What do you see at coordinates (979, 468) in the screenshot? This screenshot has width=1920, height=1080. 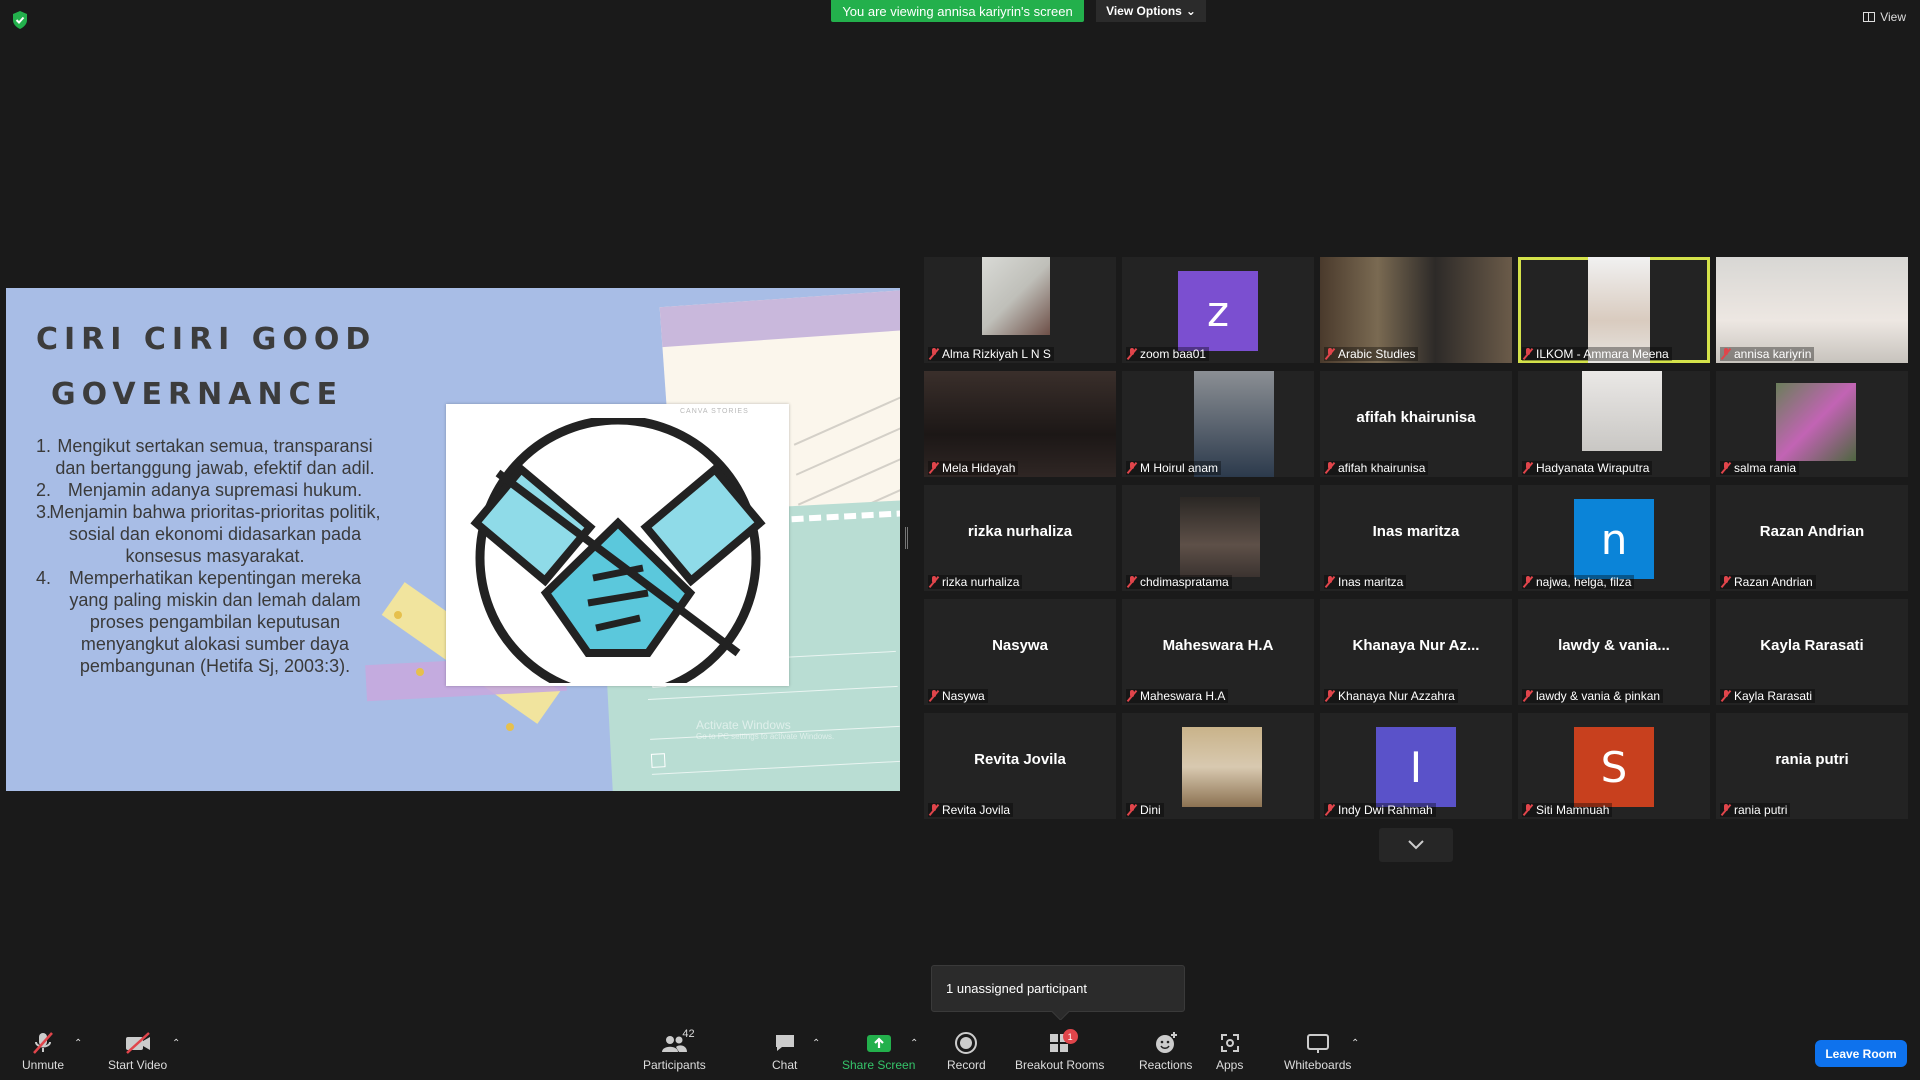 I see `participant-name: Mela Hidayah` at bounding box center [979, 468].